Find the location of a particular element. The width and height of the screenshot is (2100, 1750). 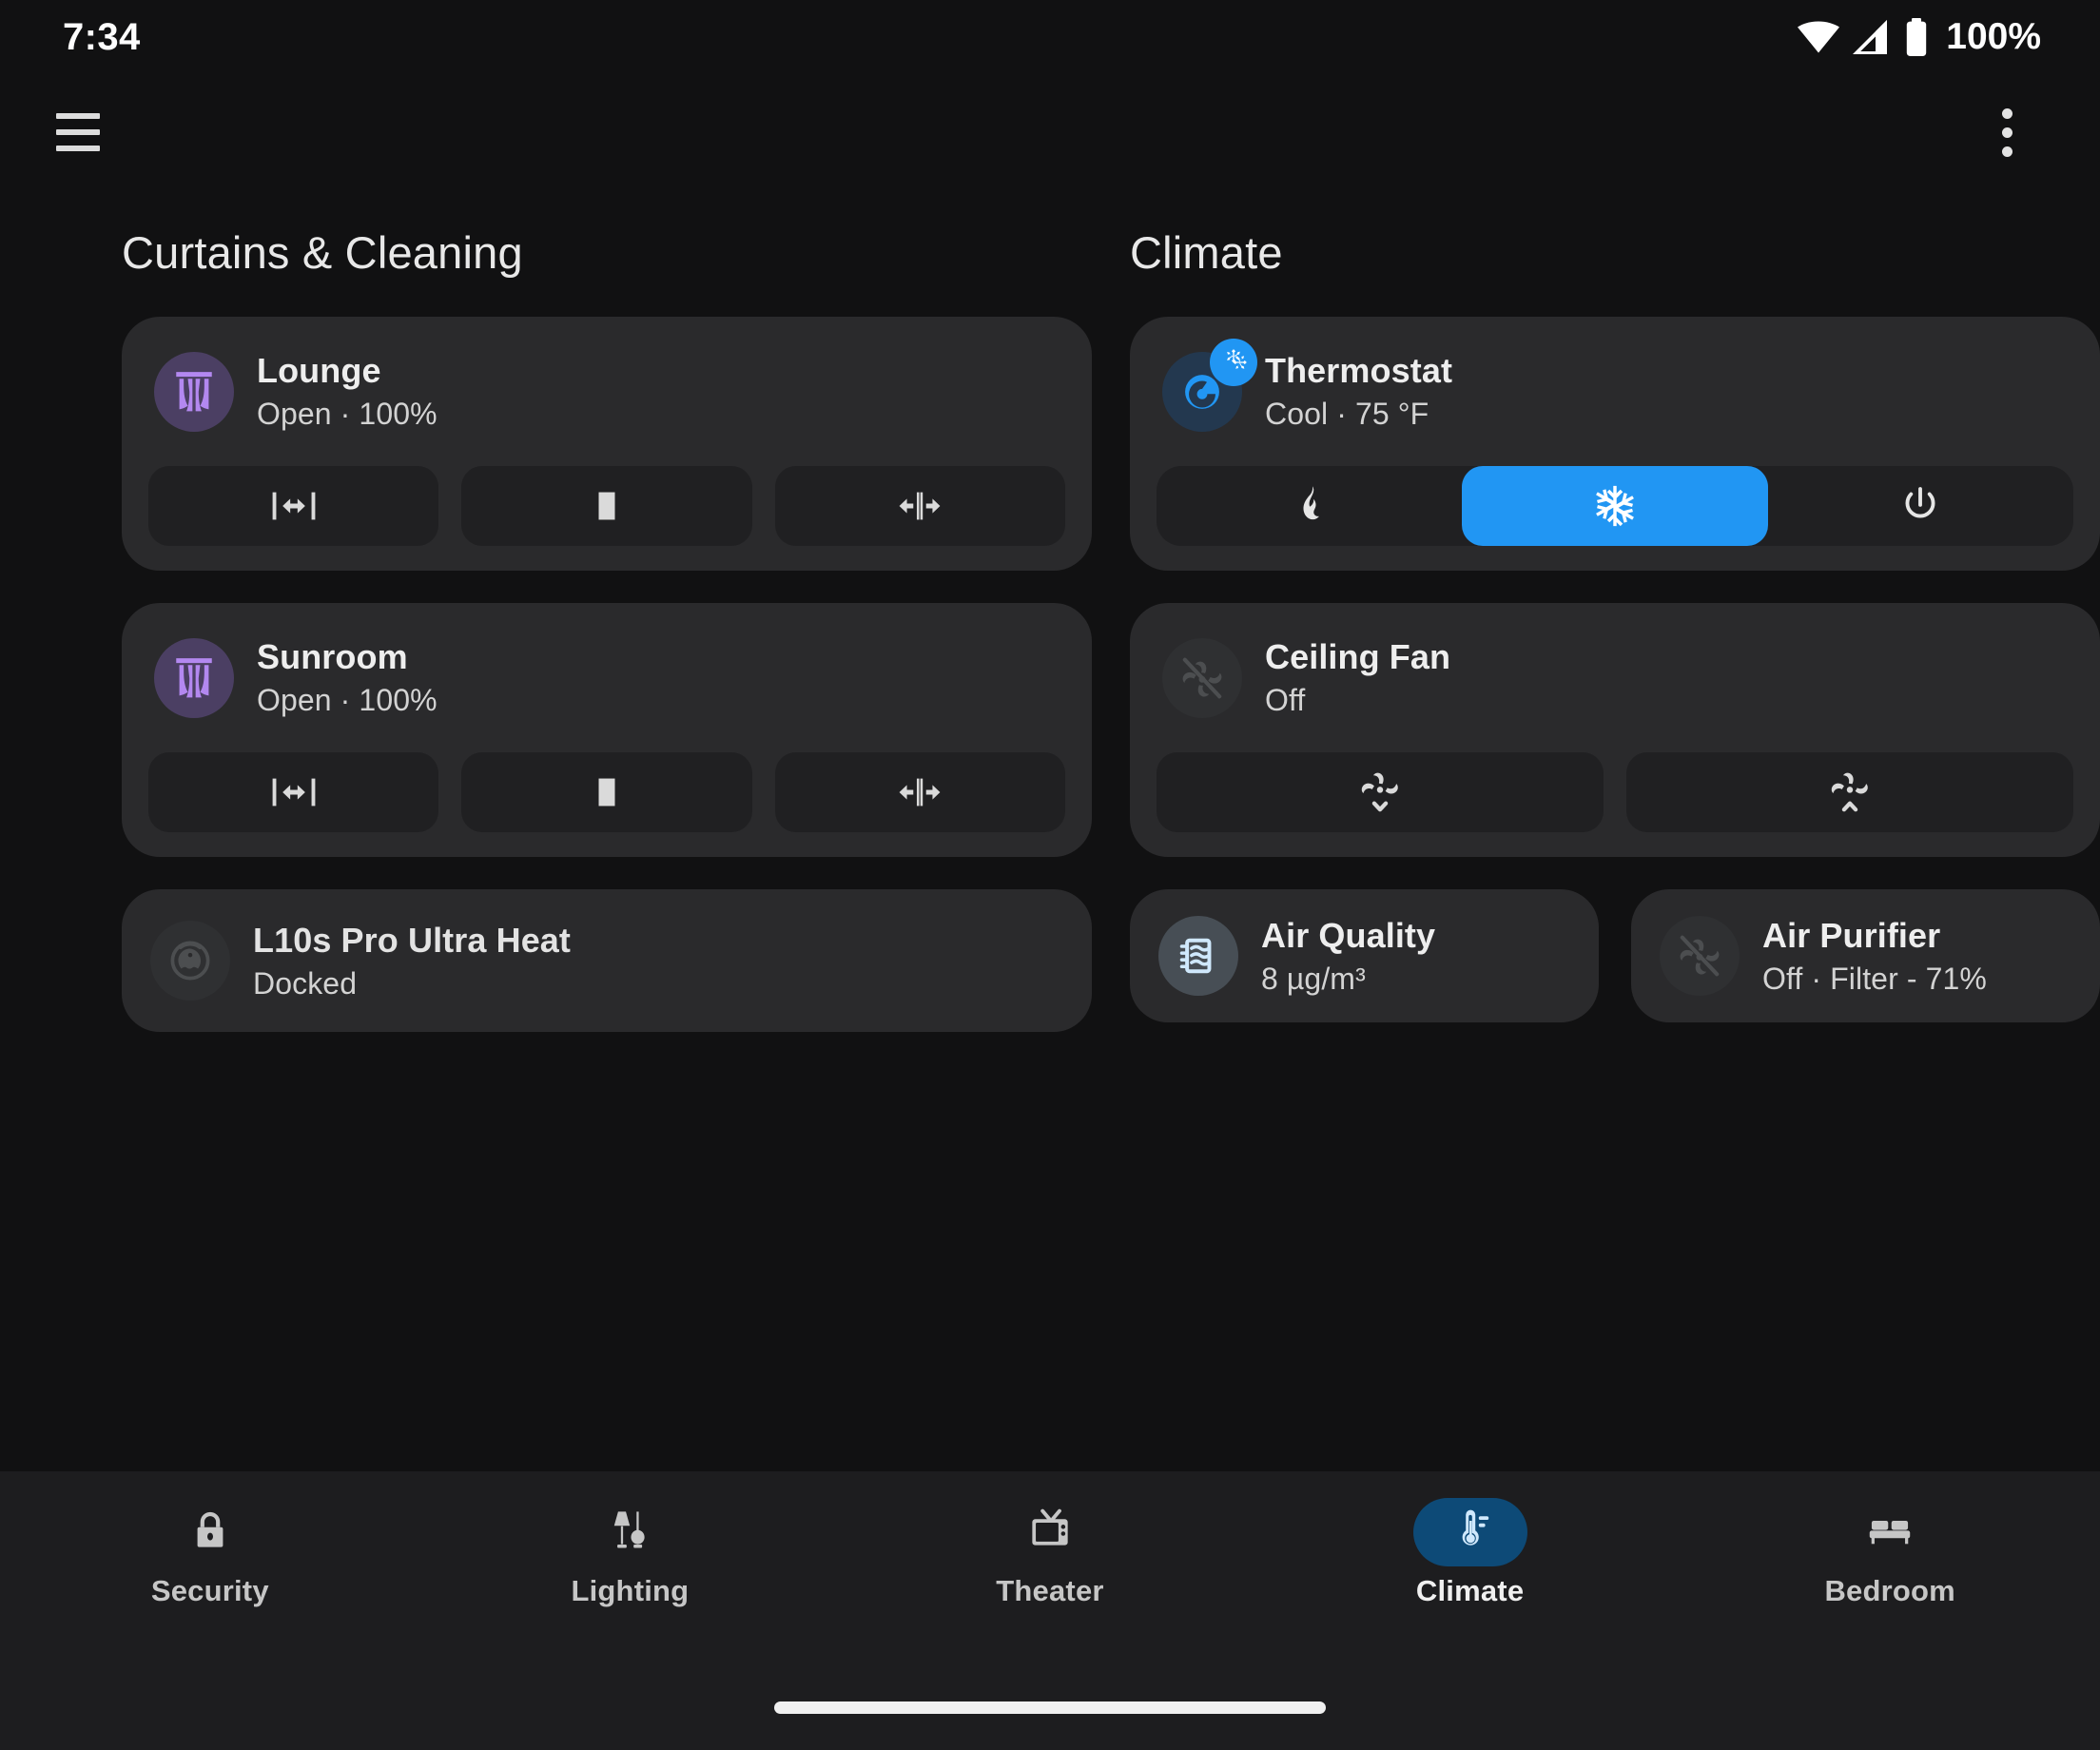

status-bar: 7:34 100% is located at coordinates (1050, 37).